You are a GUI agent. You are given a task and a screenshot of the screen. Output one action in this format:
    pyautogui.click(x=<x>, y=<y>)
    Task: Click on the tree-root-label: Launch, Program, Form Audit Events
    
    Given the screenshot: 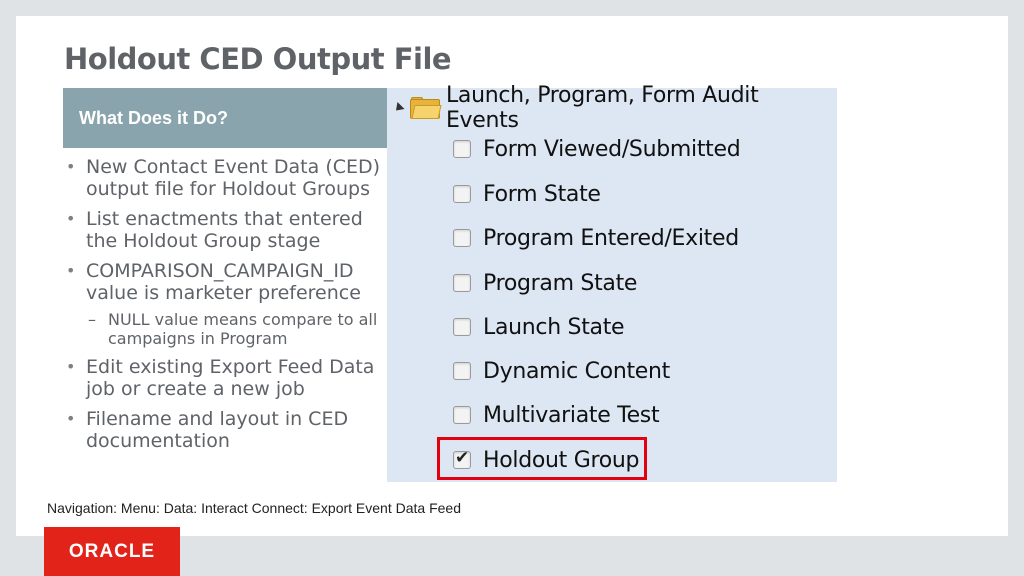 What is the action you would take?
    pyautogui.click(x=602, y=108)
    